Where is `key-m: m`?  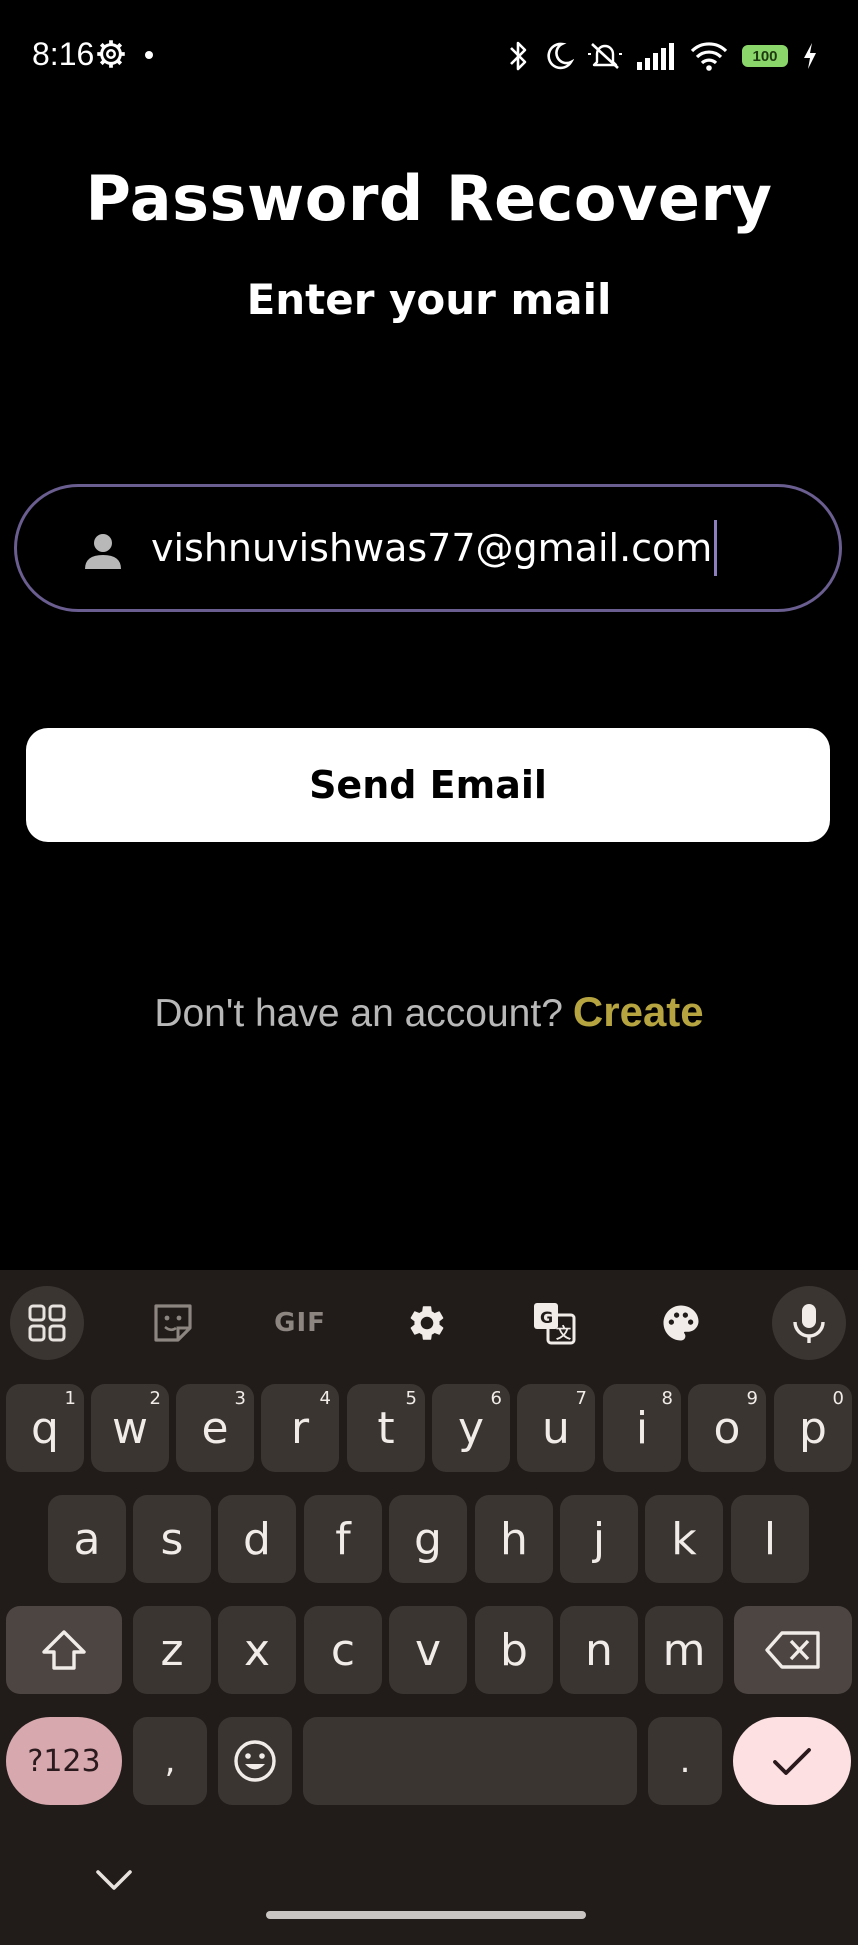 key-m: m is located at coordinates (684, 1650).